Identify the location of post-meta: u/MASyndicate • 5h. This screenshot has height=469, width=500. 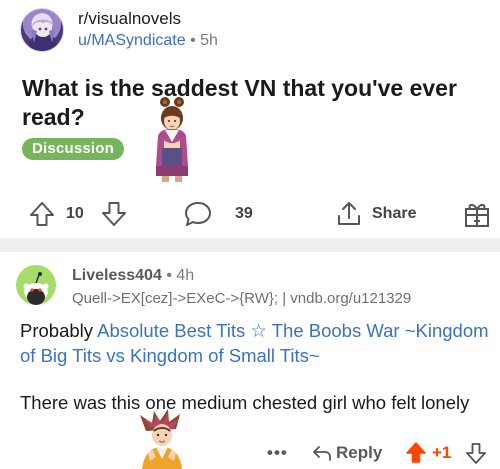
(148, 41).